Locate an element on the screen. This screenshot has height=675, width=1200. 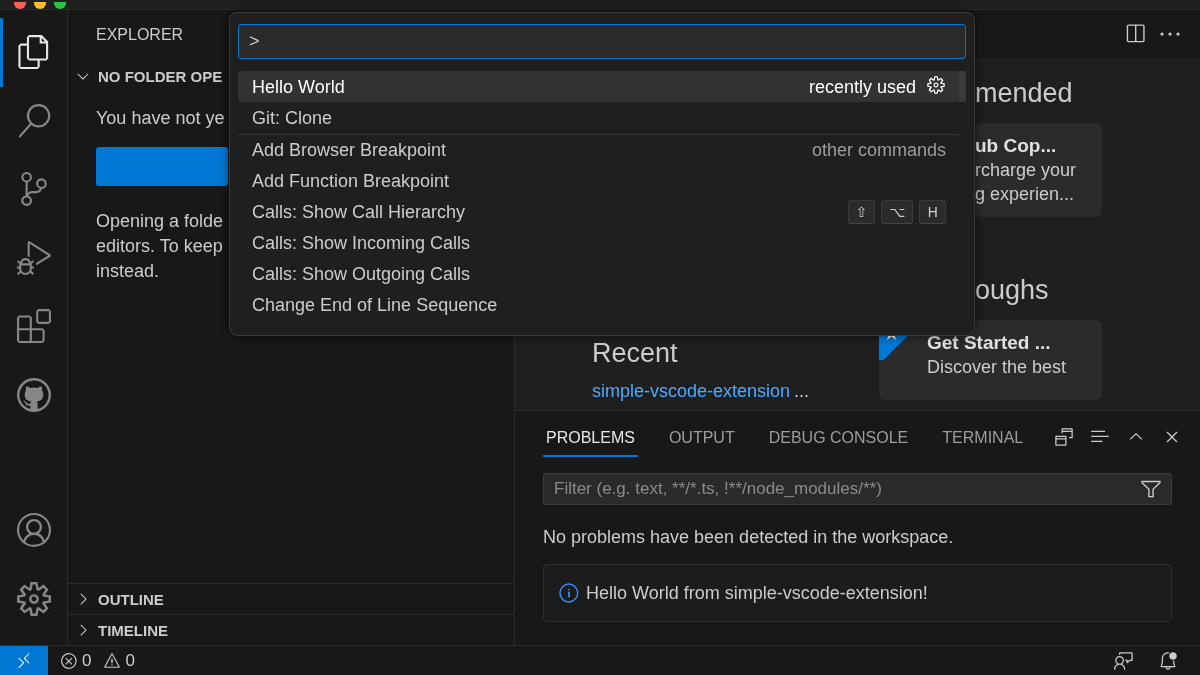
card-text: Discover the best is located at coordinates (997, 367).